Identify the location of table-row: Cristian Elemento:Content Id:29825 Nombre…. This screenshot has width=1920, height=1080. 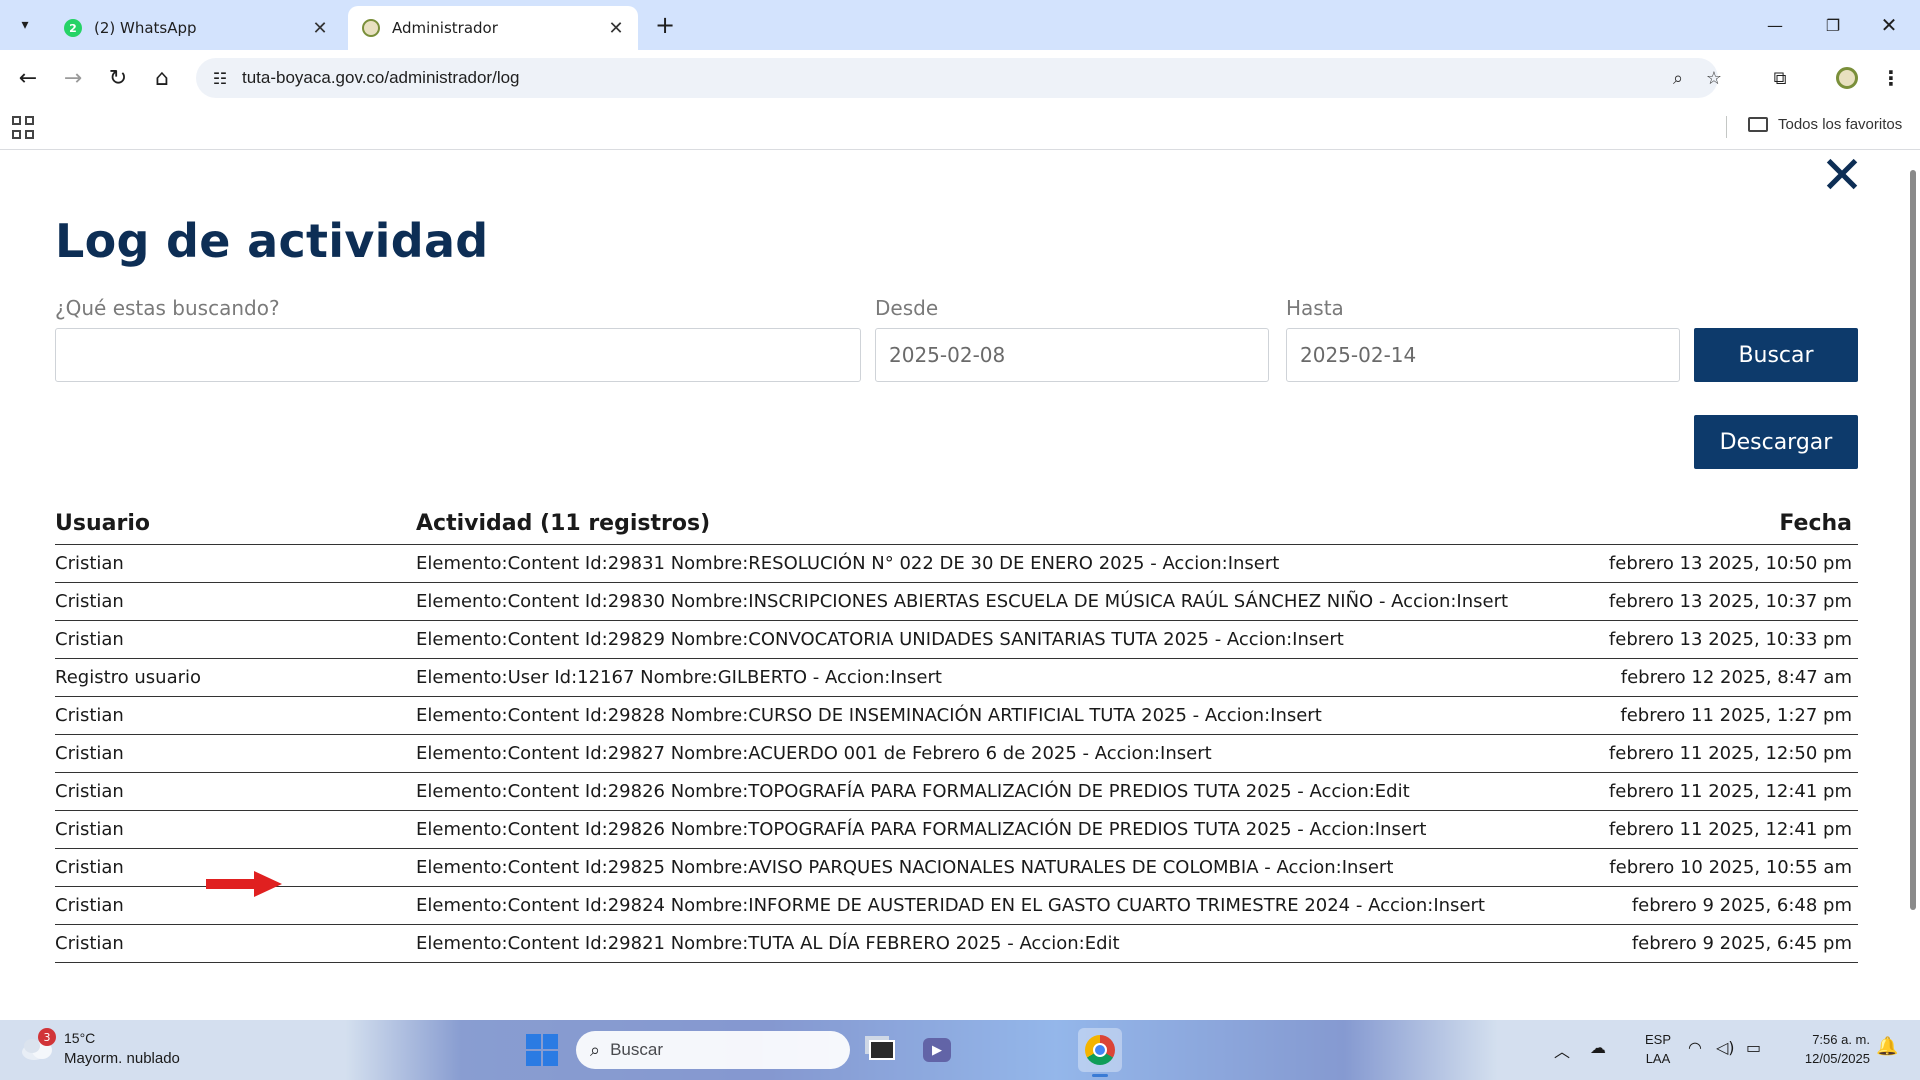
(956, 867).